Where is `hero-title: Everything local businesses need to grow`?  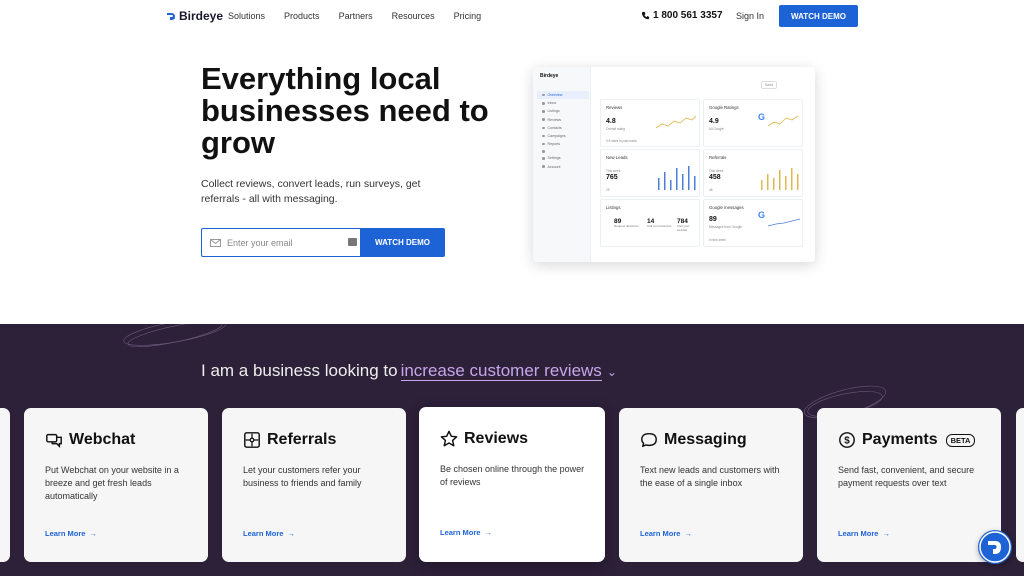
hero-title: Everything local businesses need to grow is located at coordinates (345, 110).